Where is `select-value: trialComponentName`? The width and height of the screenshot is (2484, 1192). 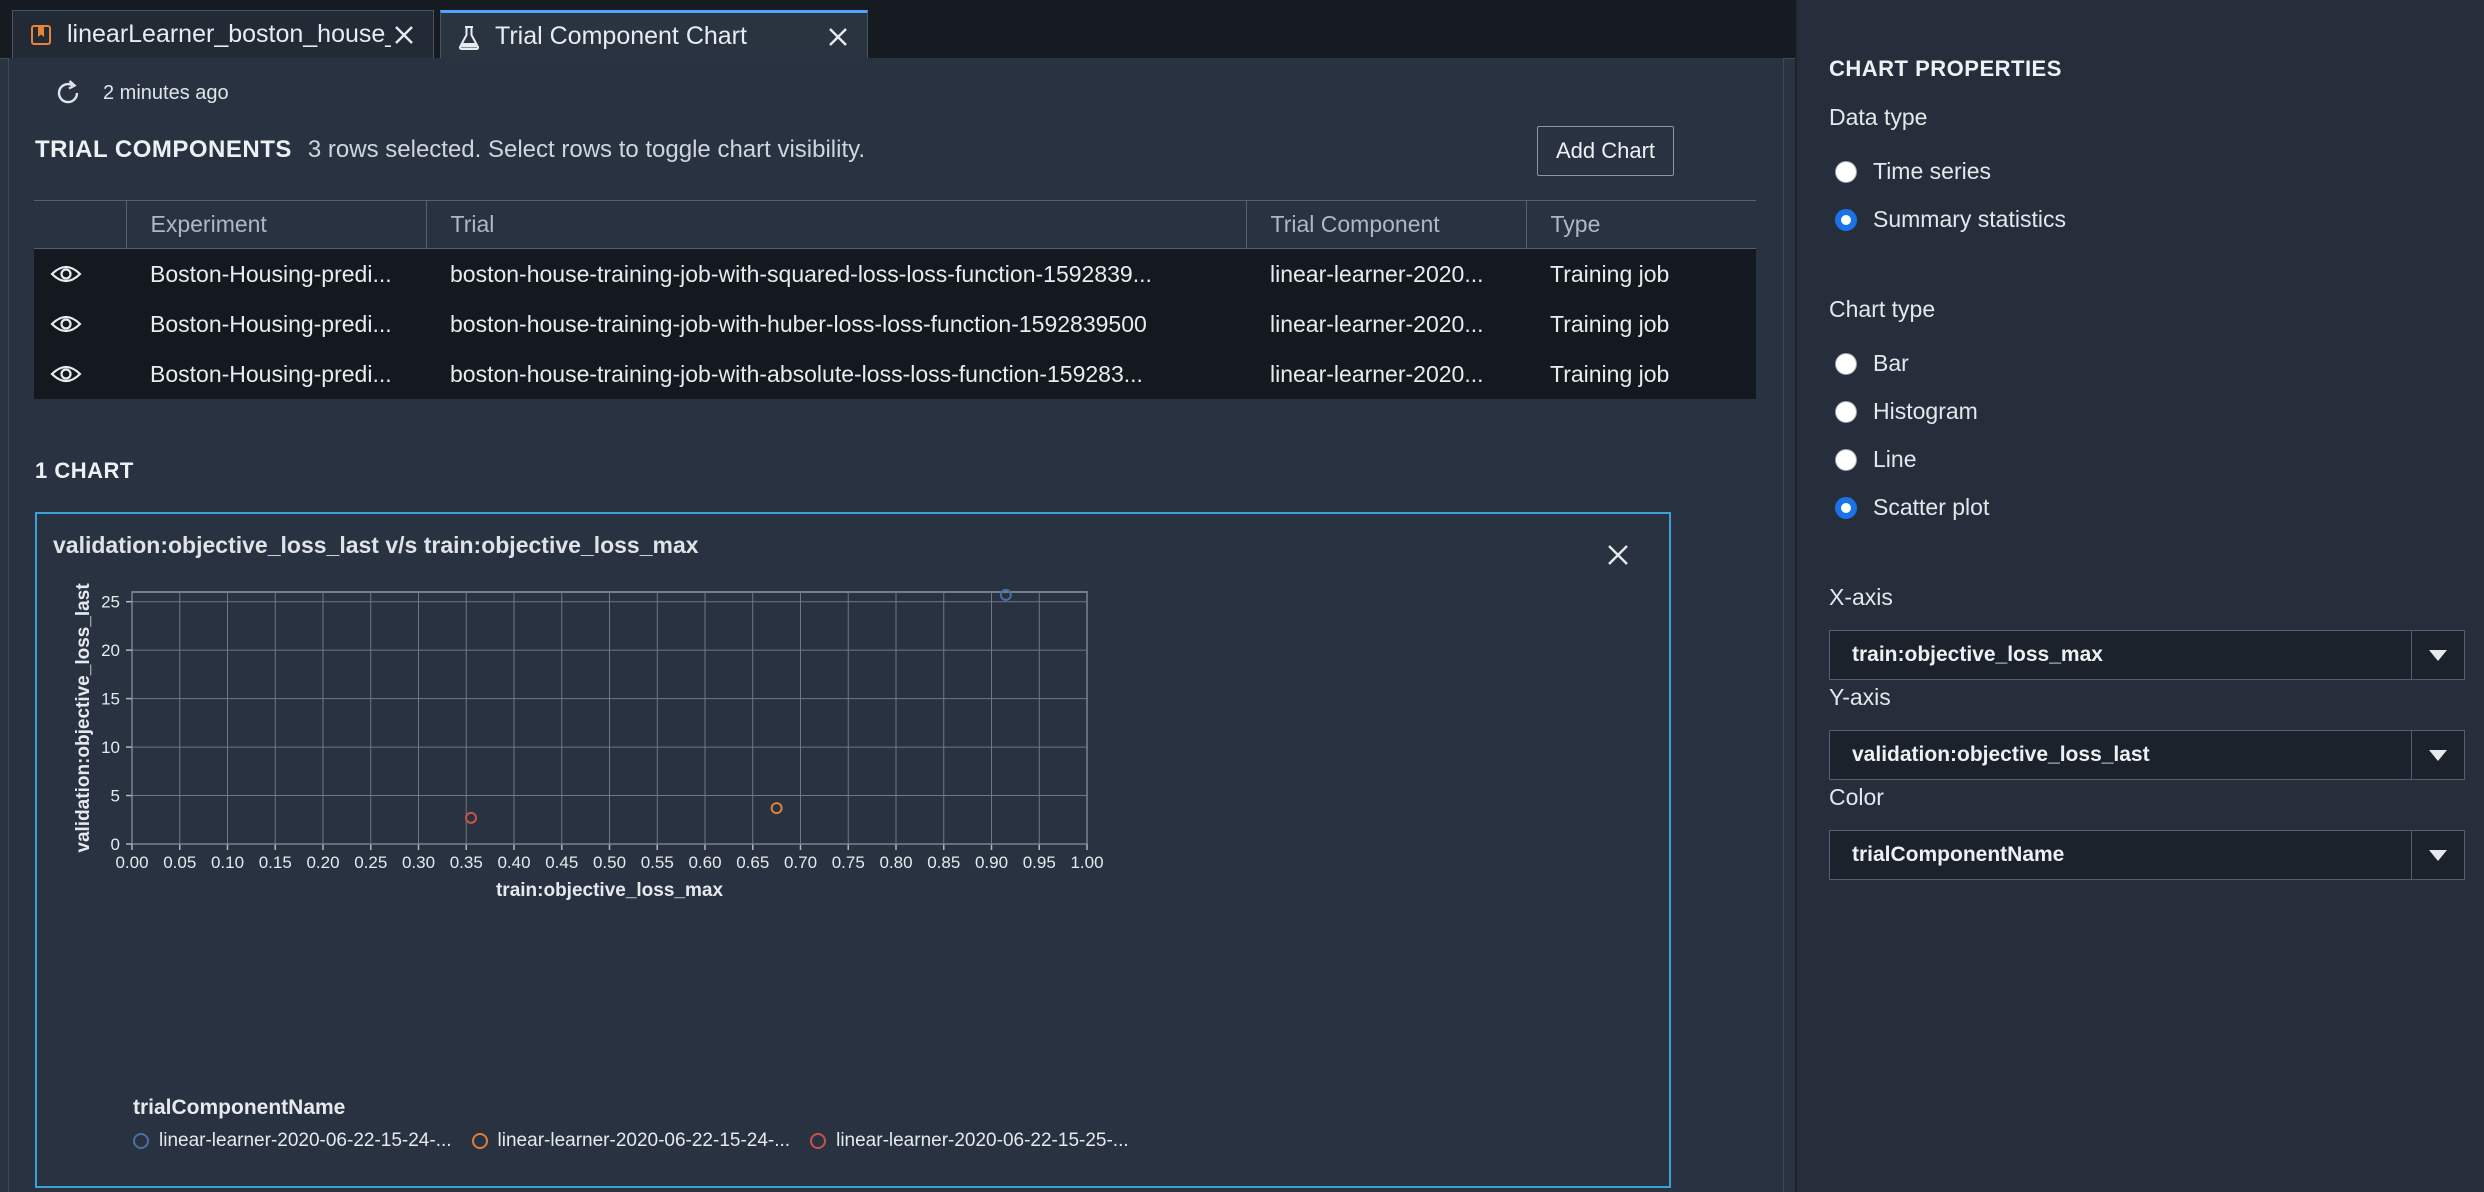 select-value: trialComponentName is located at coordinates (1958, 854).